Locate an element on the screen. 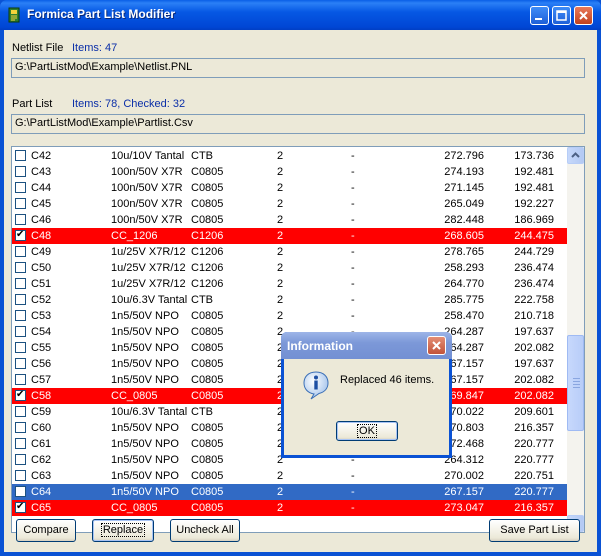 This screenshot has height=556, width=601. part-row: C43 100n/50V X7R C0805 2 - 274.193 192.481 is located at coordinates (290, 172).